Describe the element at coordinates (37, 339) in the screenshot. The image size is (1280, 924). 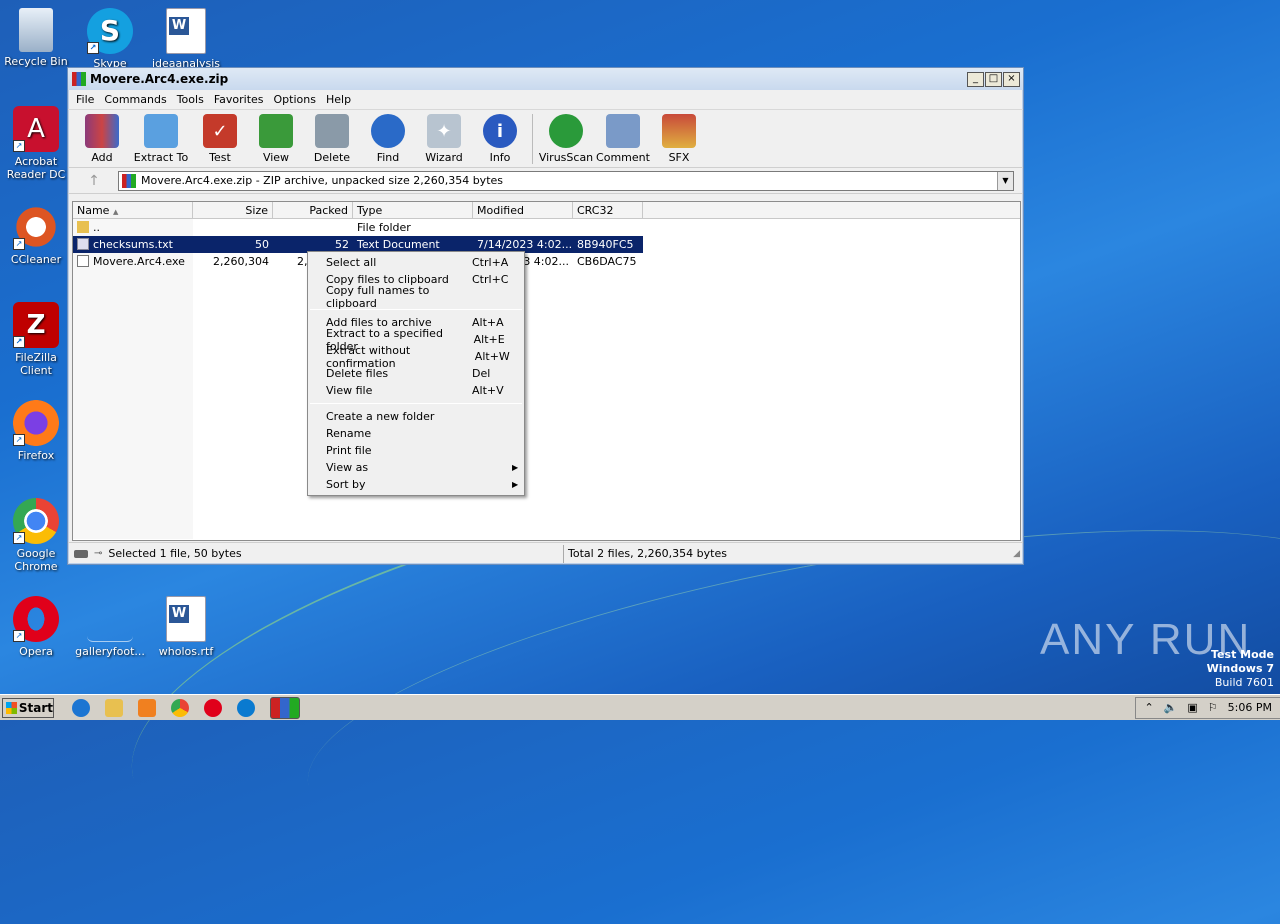
I see `desktop-icon-filezilla: Z ↗ FileZilla Client` at that location.